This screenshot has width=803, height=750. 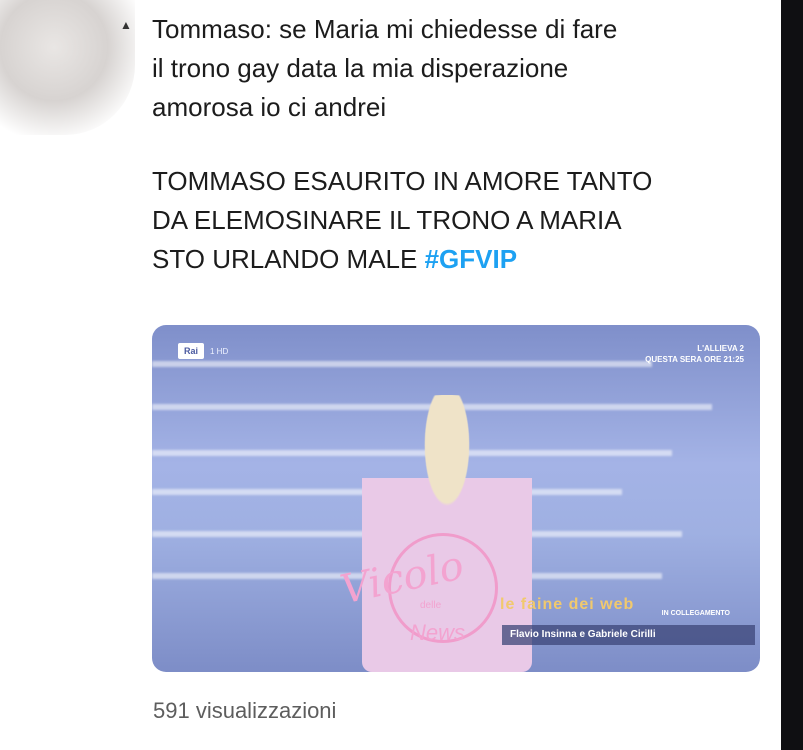 What do you see at coordinates (471, 259) in the screenshot?
I see `hashtag-link: #GFVIP` at bounding box center [471, 259].